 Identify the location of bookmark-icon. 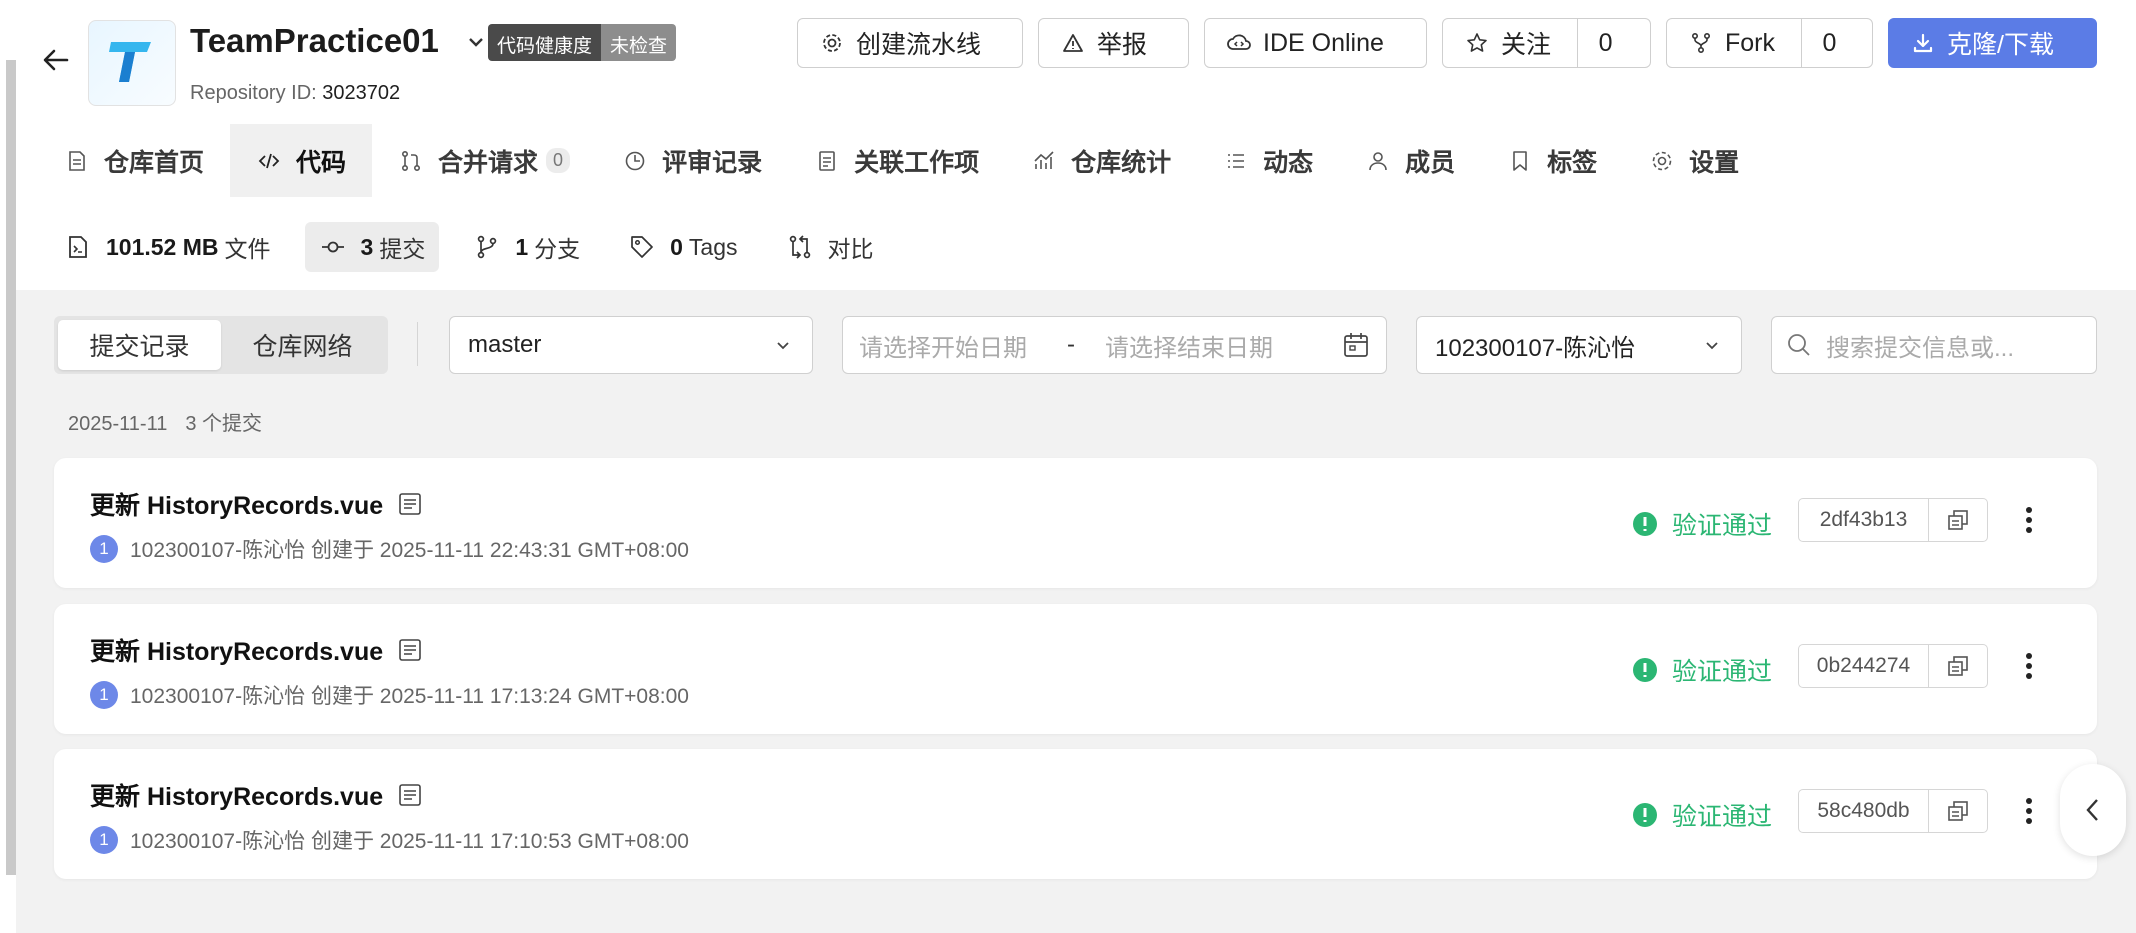
(1520, 161).